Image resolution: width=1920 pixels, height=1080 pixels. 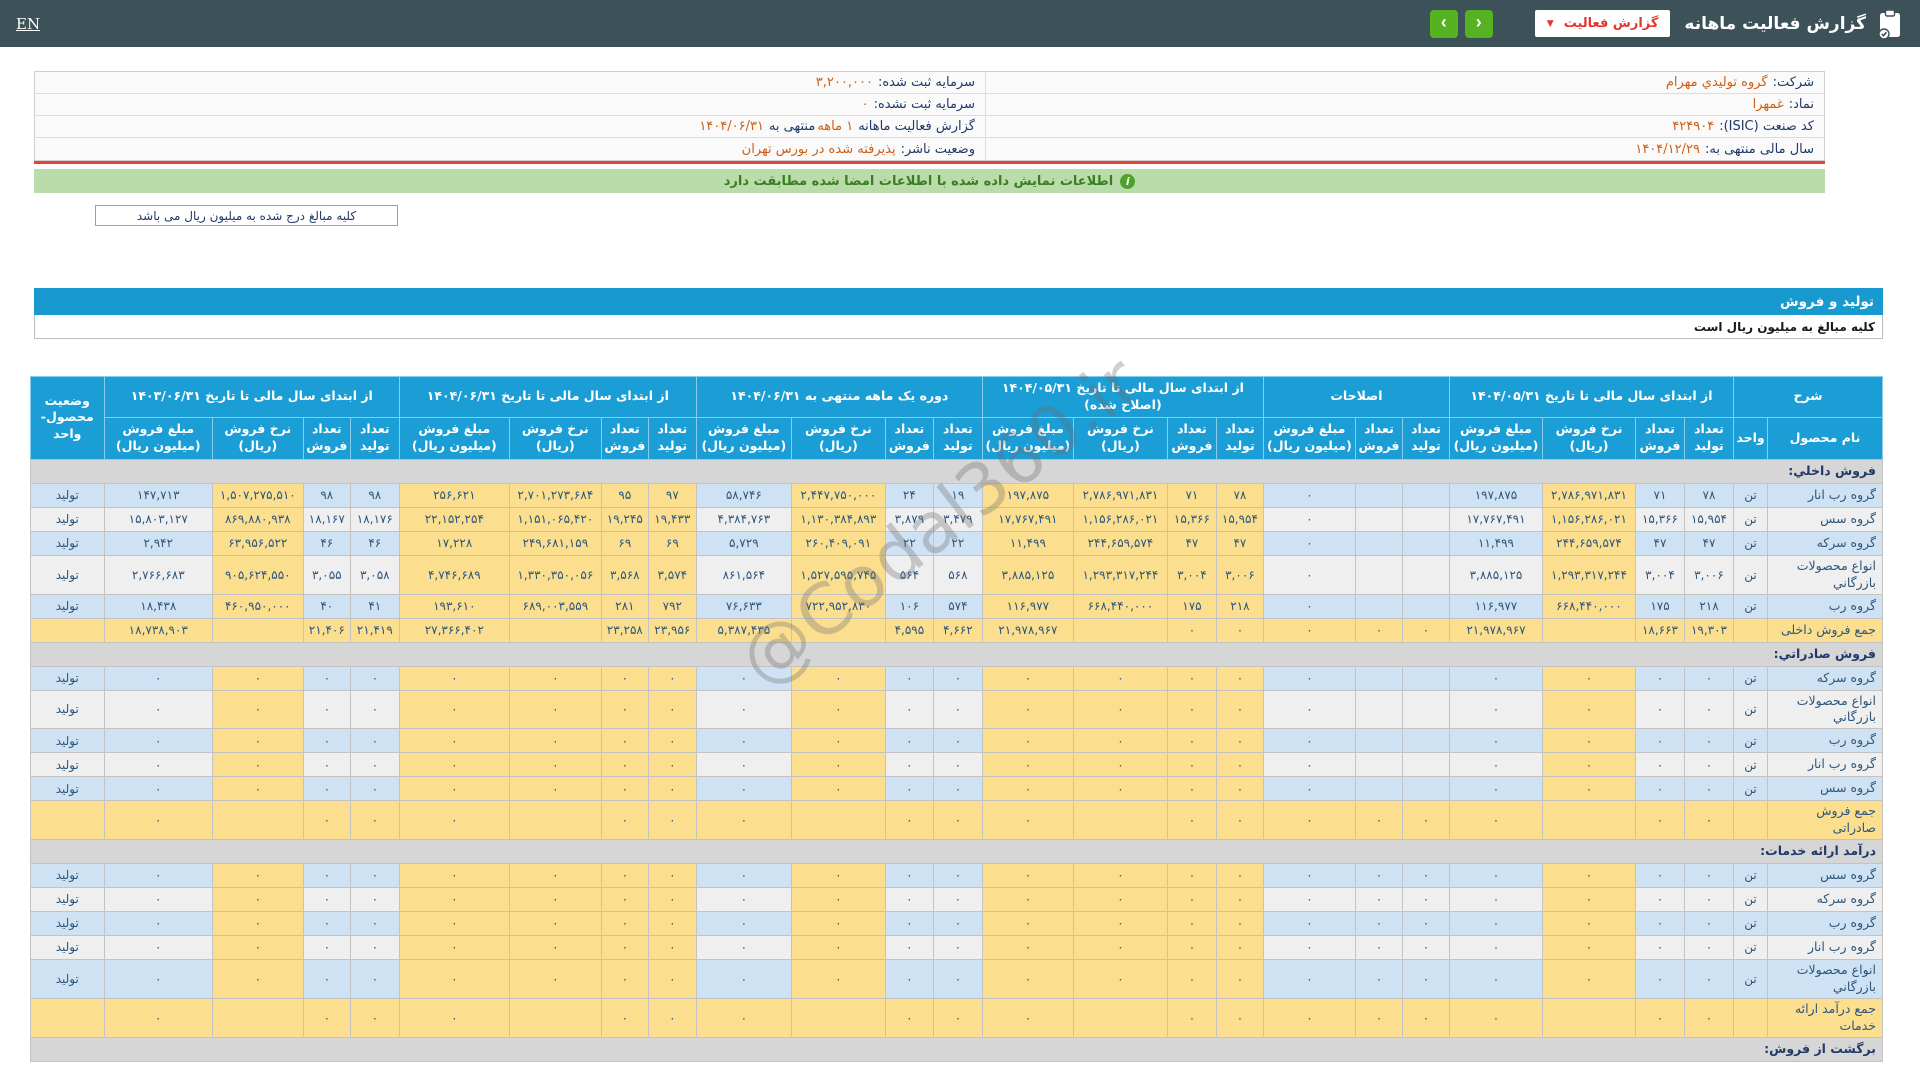 What do you see at coordinates (1027, 519) in the screenshot?
I see `value-cell: ۱۷,۷۶۷,۴۹۱` at bounding box center [1027, 519].